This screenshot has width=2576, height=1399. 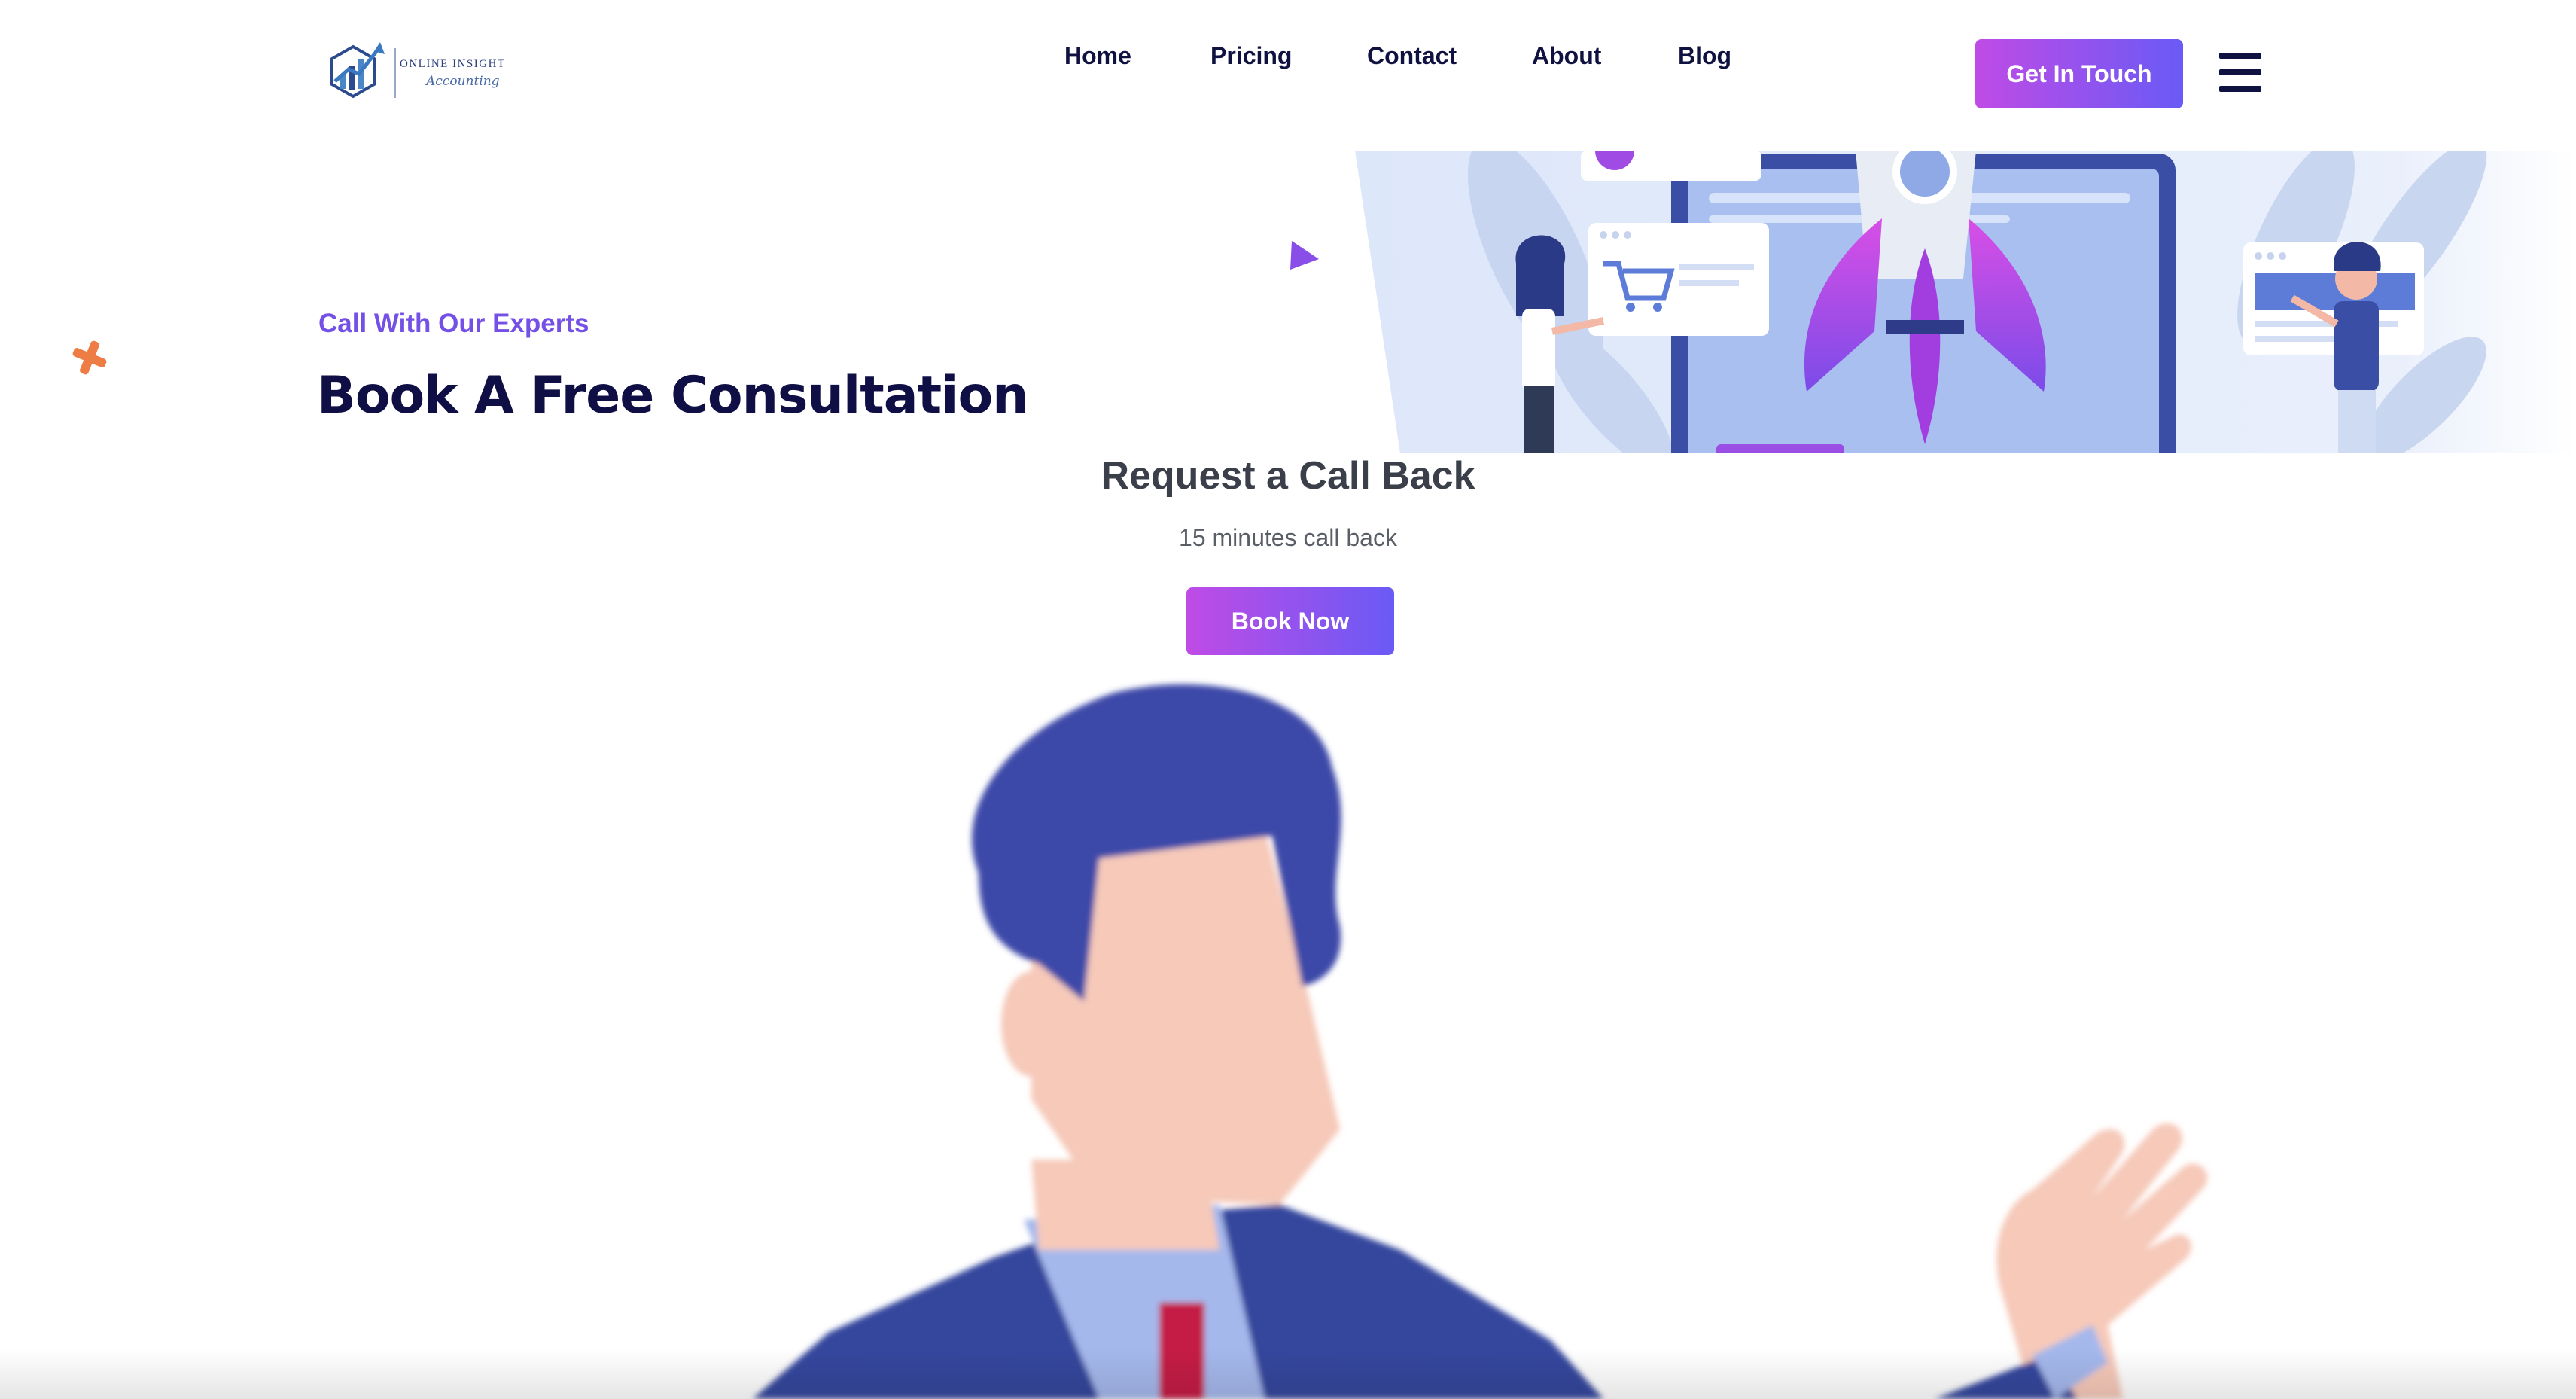 I want to click on nav-blog: Blog, so click(x=1704, y=56).